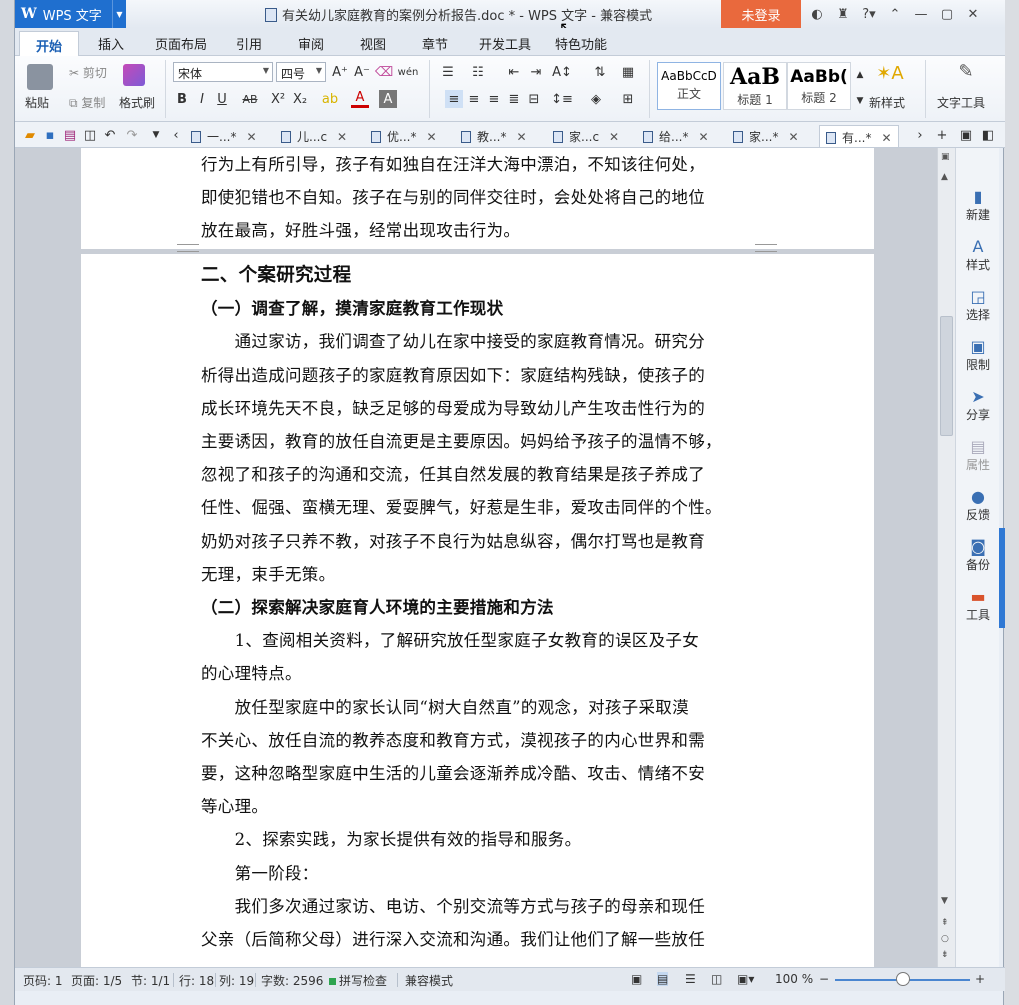 Image resolution: width=1019 pixels, height=1005 pixels. What do you see at coordinates (156, 135) in the screenshot?
I see `quick-access-dropdown-icon: ▼` at bounding box center [156, 135].